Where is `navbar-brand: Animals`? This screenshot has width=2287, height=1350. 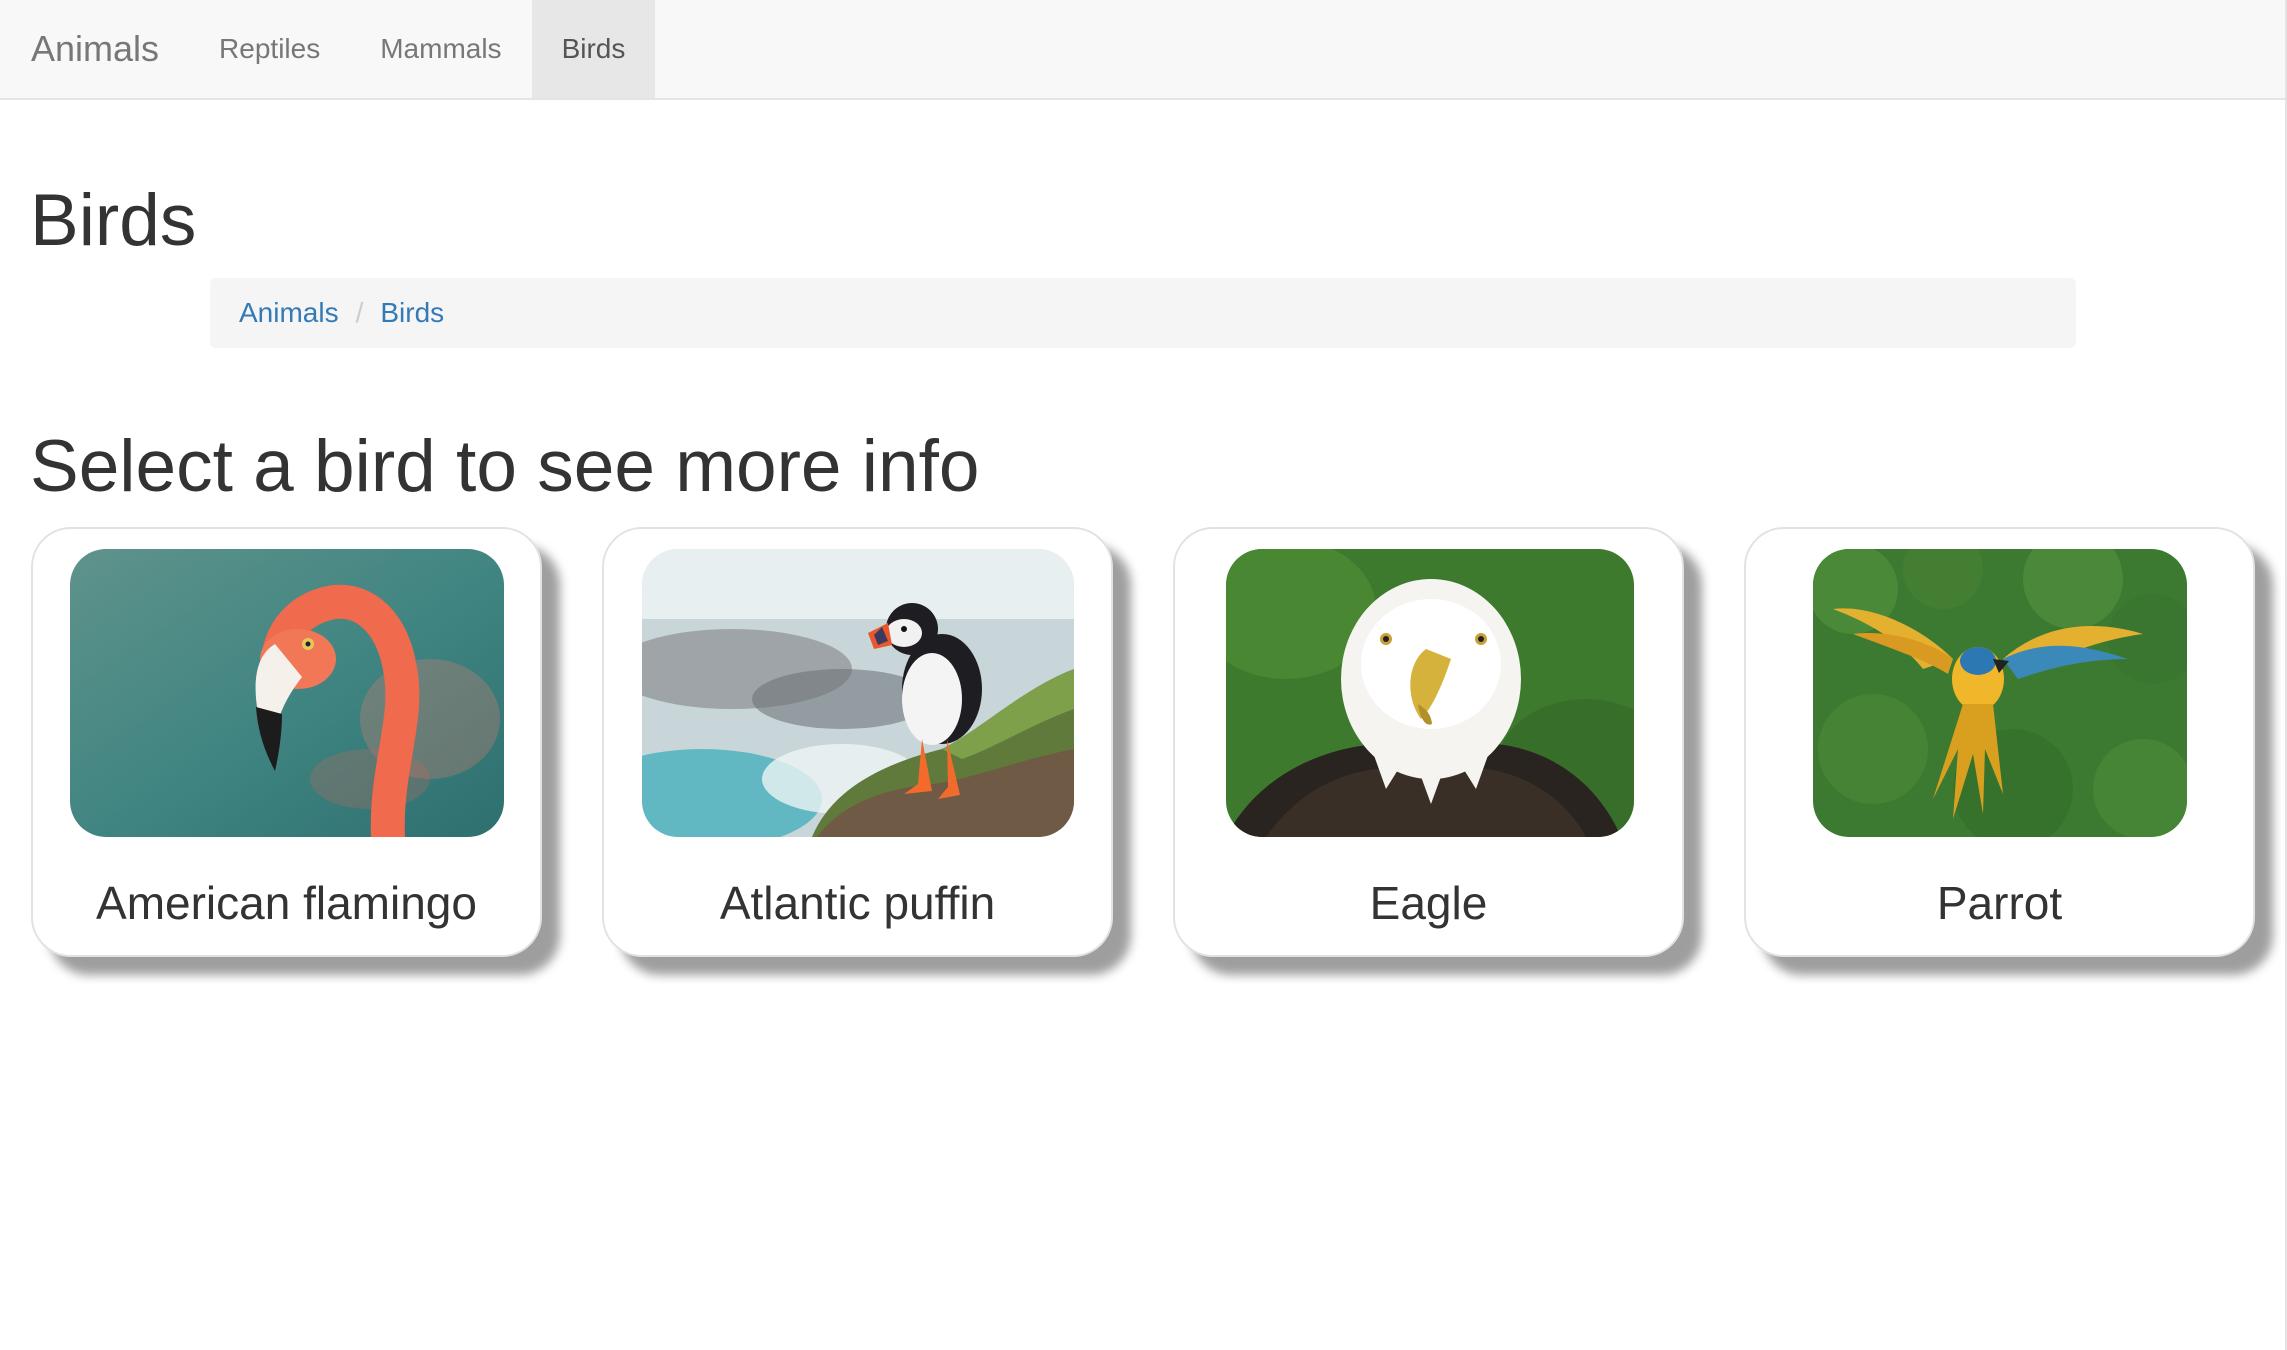 navbar-brand: Animals is located at coordinates (94, 49).